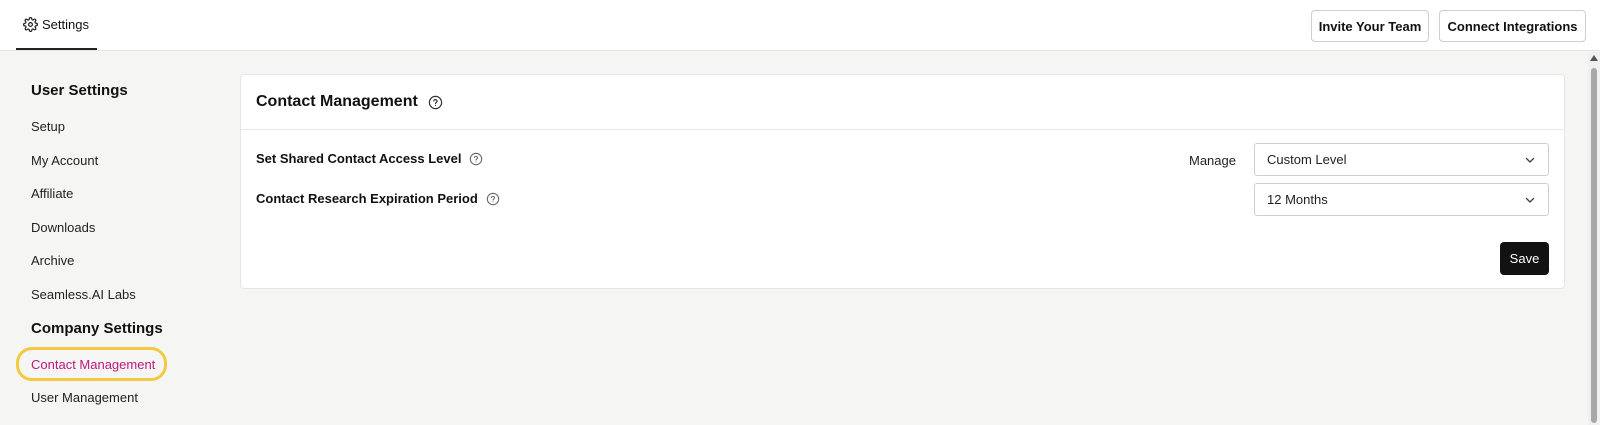 Image resolution: width=1600 pixels, height=425 pixels. Describe the element at coordinates (63, 227) in the screenshot. I see `sidebar-item-downloads: Downloads` at that location.